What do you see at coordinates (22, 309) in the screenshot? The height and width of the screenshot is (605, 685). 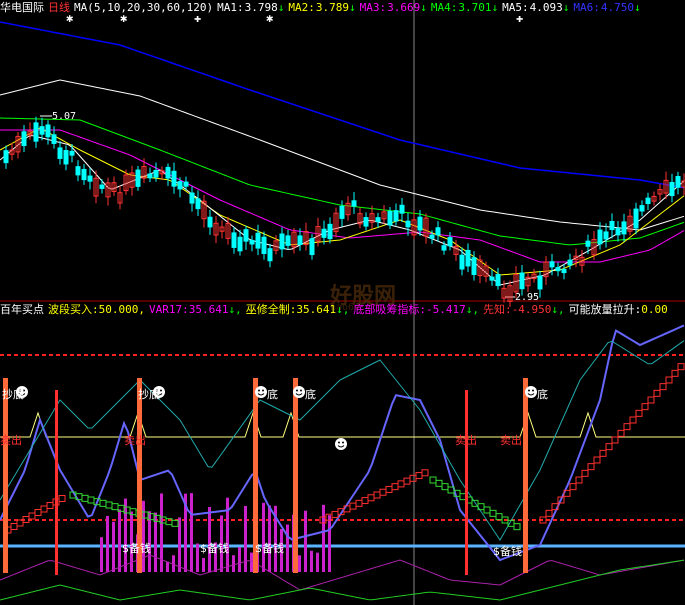 I see `indicator-title: 百年买点` at bounding box center [22, 309].